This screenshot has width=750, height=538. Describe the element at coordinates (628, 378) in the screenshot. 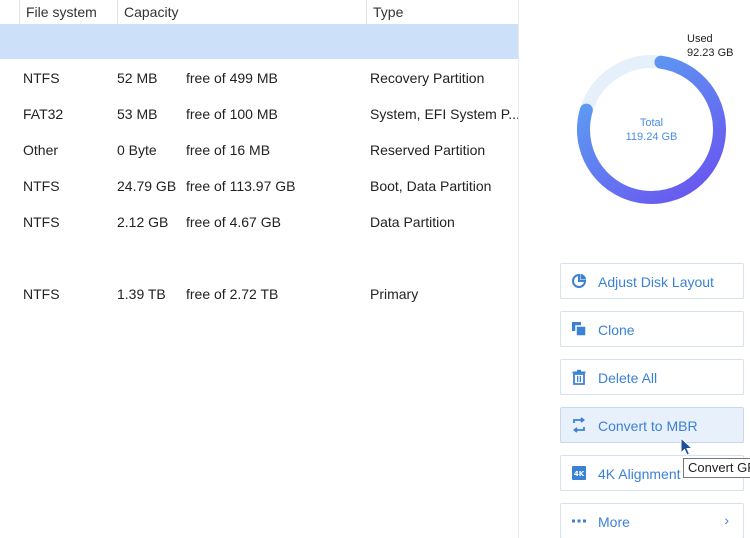

I see `delete-all-label: Delete All` at that location.